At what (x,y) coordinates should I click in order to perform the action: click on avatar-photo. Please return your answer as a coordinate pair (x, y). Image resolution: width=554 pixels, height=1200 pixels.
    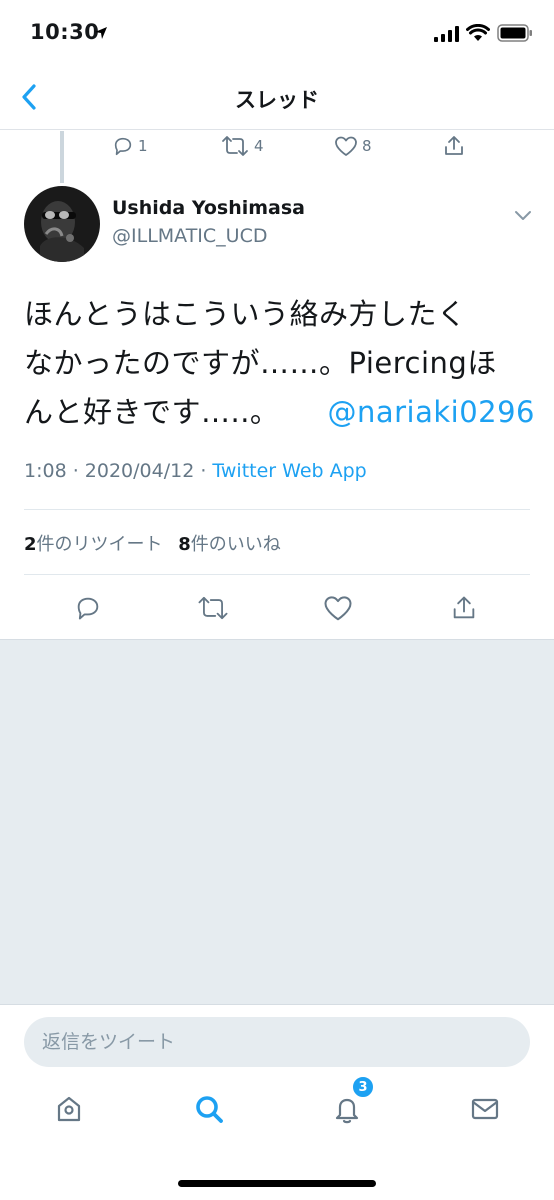
    Looking at the image, I should click on (62, 224).